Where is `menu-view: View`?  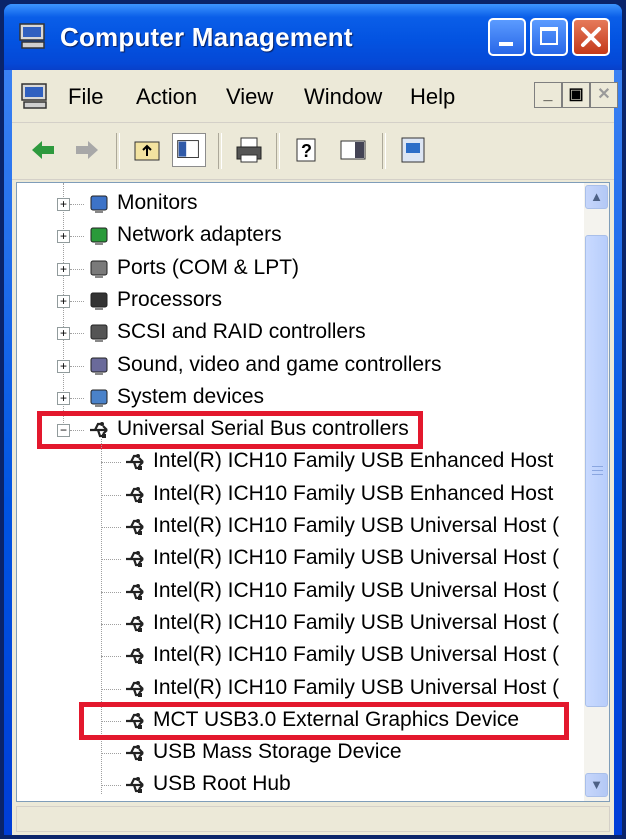
menu-view: View is located at coordinates (249, 97).